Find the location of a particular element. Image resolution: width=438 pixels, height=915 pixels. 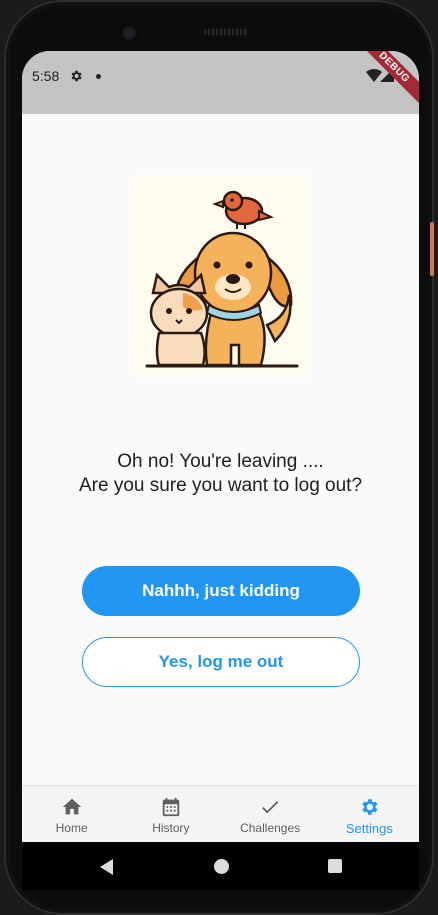

notification-dot-icon is located at coordinates (98, 76).